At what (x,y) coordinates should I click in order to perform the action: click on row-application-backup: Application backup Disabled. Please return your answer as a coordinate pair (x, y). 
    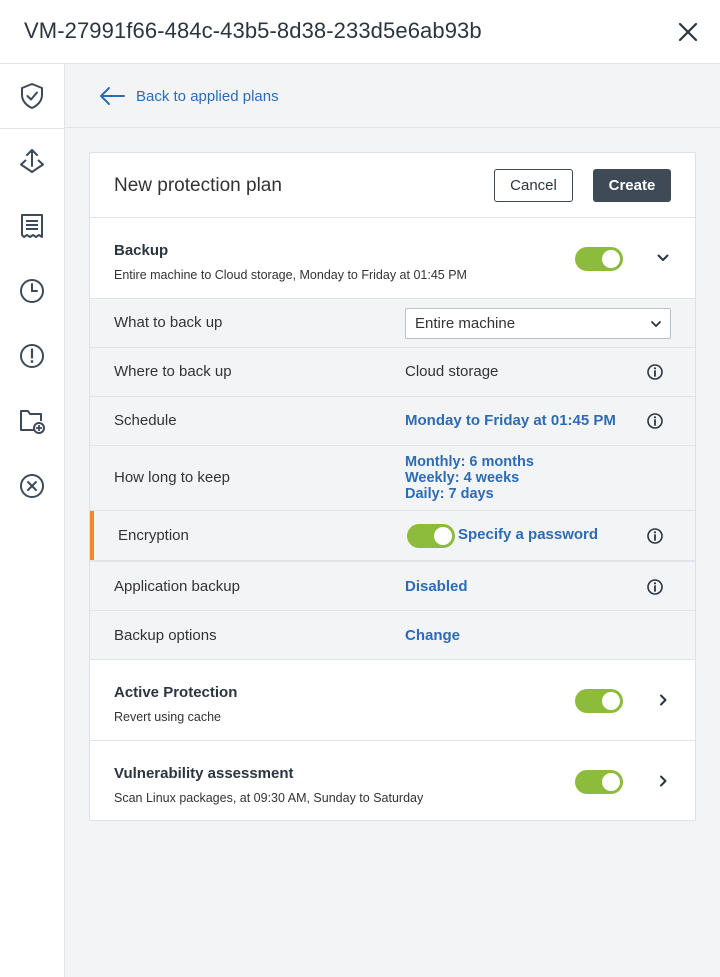
    Looking at the image, I should click on (392, 586).